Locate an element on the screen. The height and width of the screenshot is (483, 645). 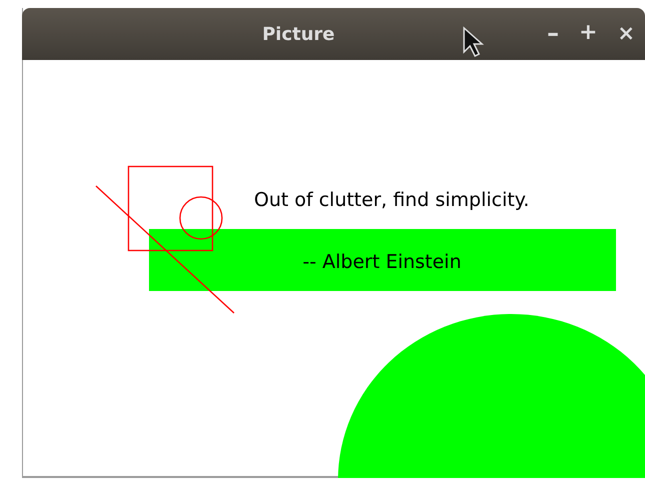
quote-text: Out of clutter, find simplicity. is located at coordinates (392, 200).